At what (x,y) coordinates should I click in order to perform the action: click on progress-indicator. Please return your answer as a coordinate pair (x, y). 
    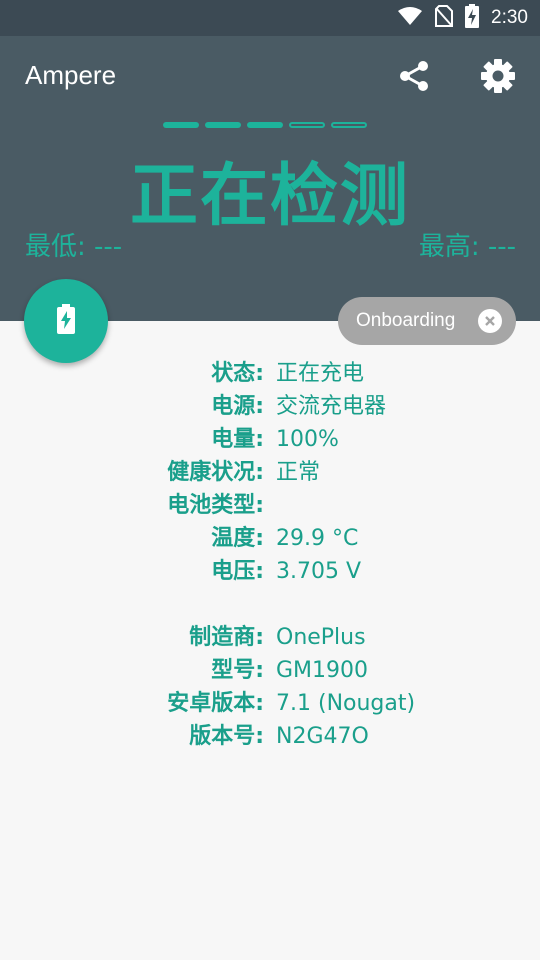
    Looking at the image, I should click on (265, 125).